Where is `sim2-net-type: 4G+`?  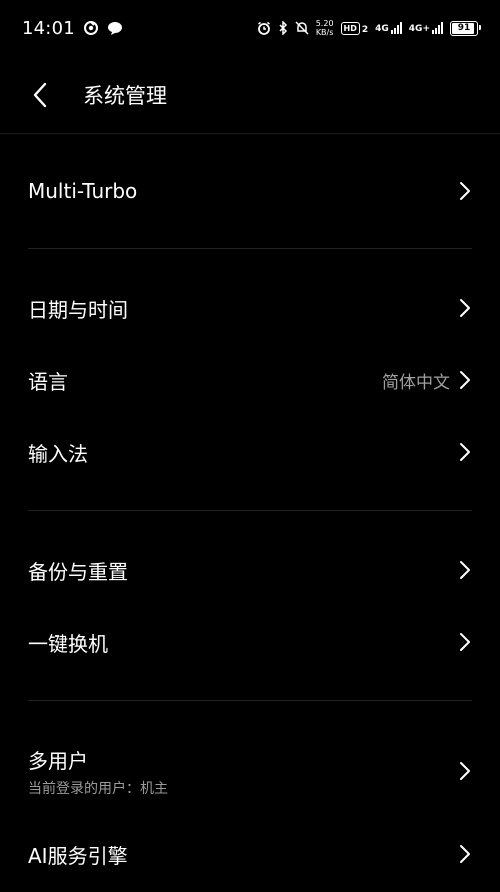 sim2-net-type: 4G+ is located at coordinates (419, 29).